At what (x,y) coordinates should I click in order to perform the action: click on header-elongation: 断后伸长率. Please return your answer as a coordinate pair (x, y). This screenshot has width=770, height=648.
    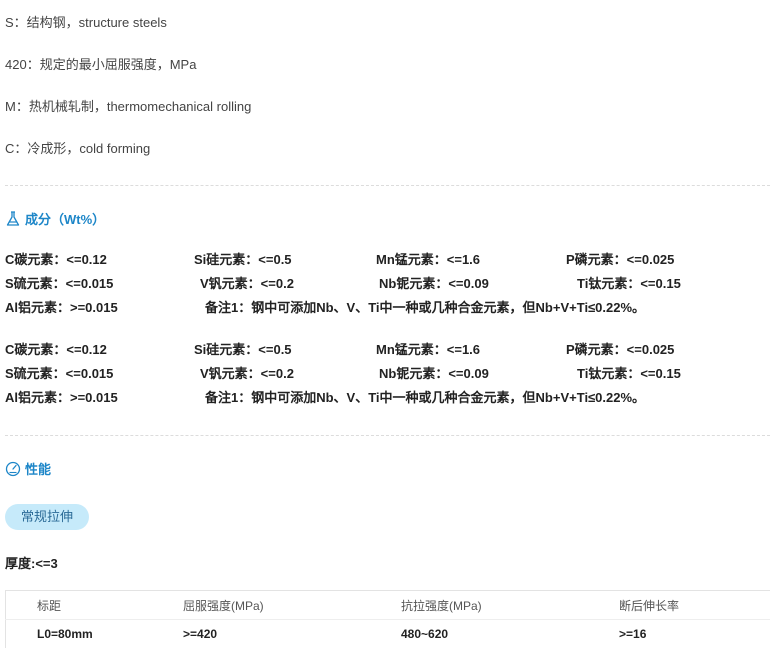
    Looking at the image, I should click on (694, 605).